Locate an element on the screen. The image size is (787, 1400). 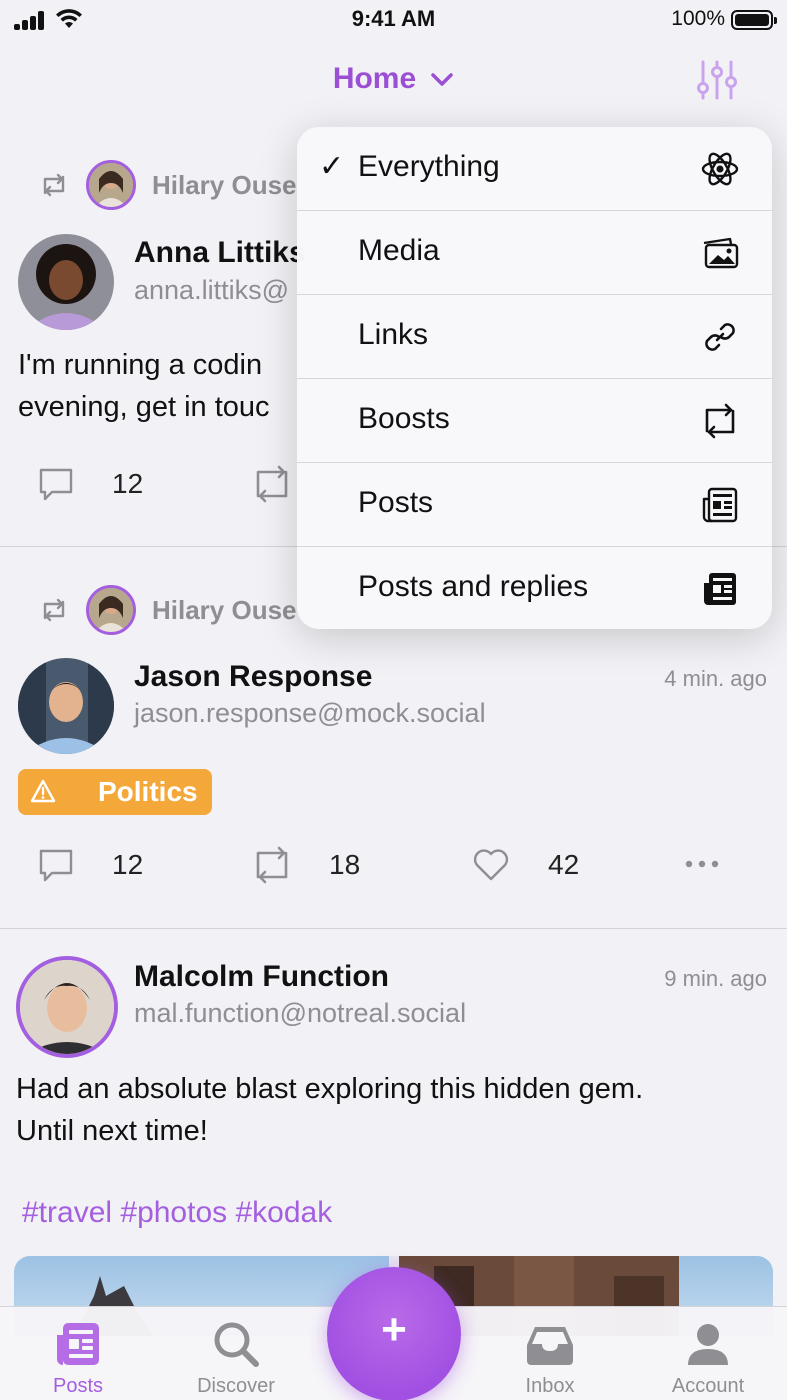
tab-label: Discover is located at coordinates (236, 1386).